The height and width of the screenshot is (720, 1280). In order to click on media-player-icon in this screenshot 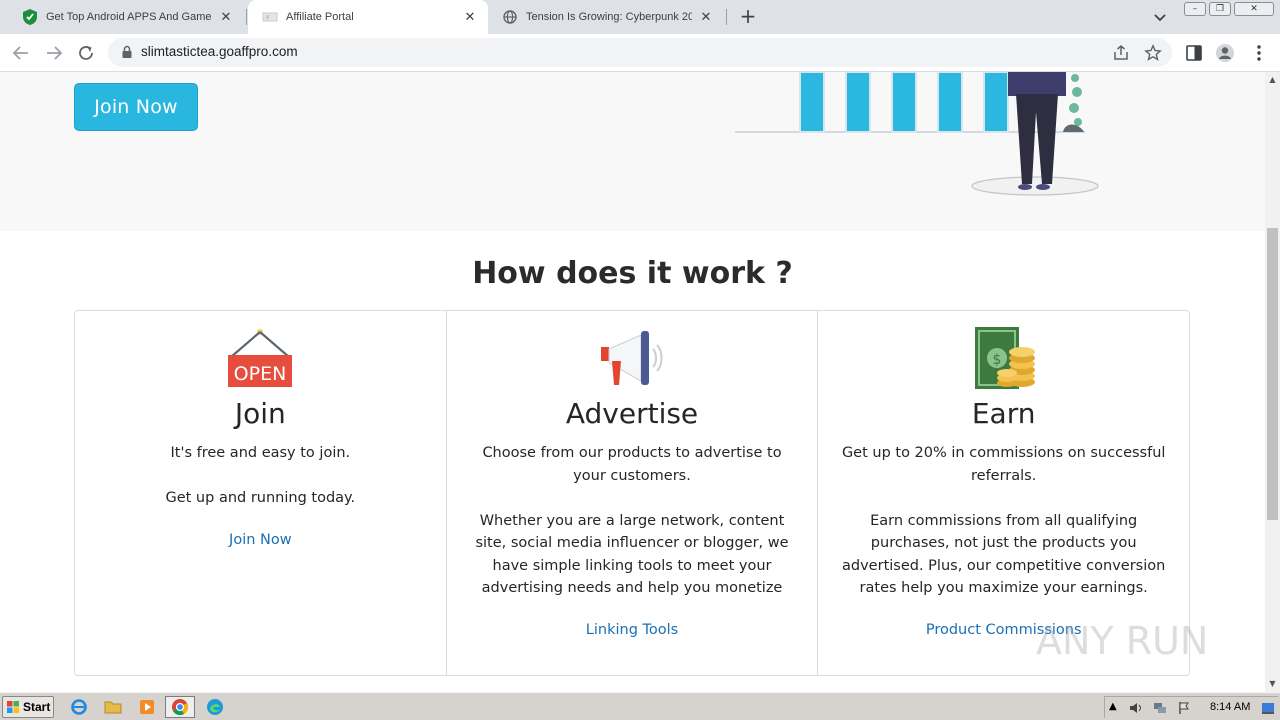, I will do `click(147, 707)`.